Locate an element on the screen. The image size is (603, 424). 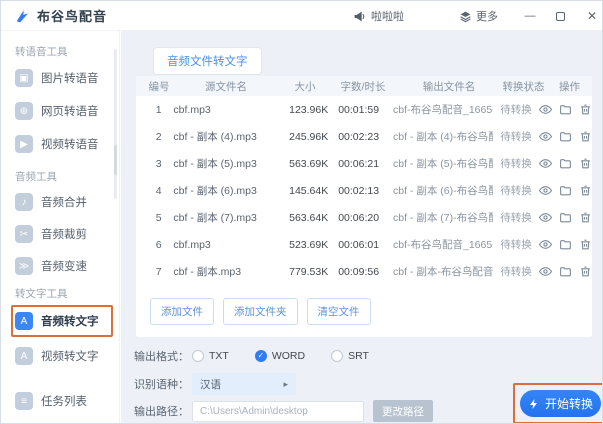
column-header-source: 源文件名 is located at coordinates (226, 86).